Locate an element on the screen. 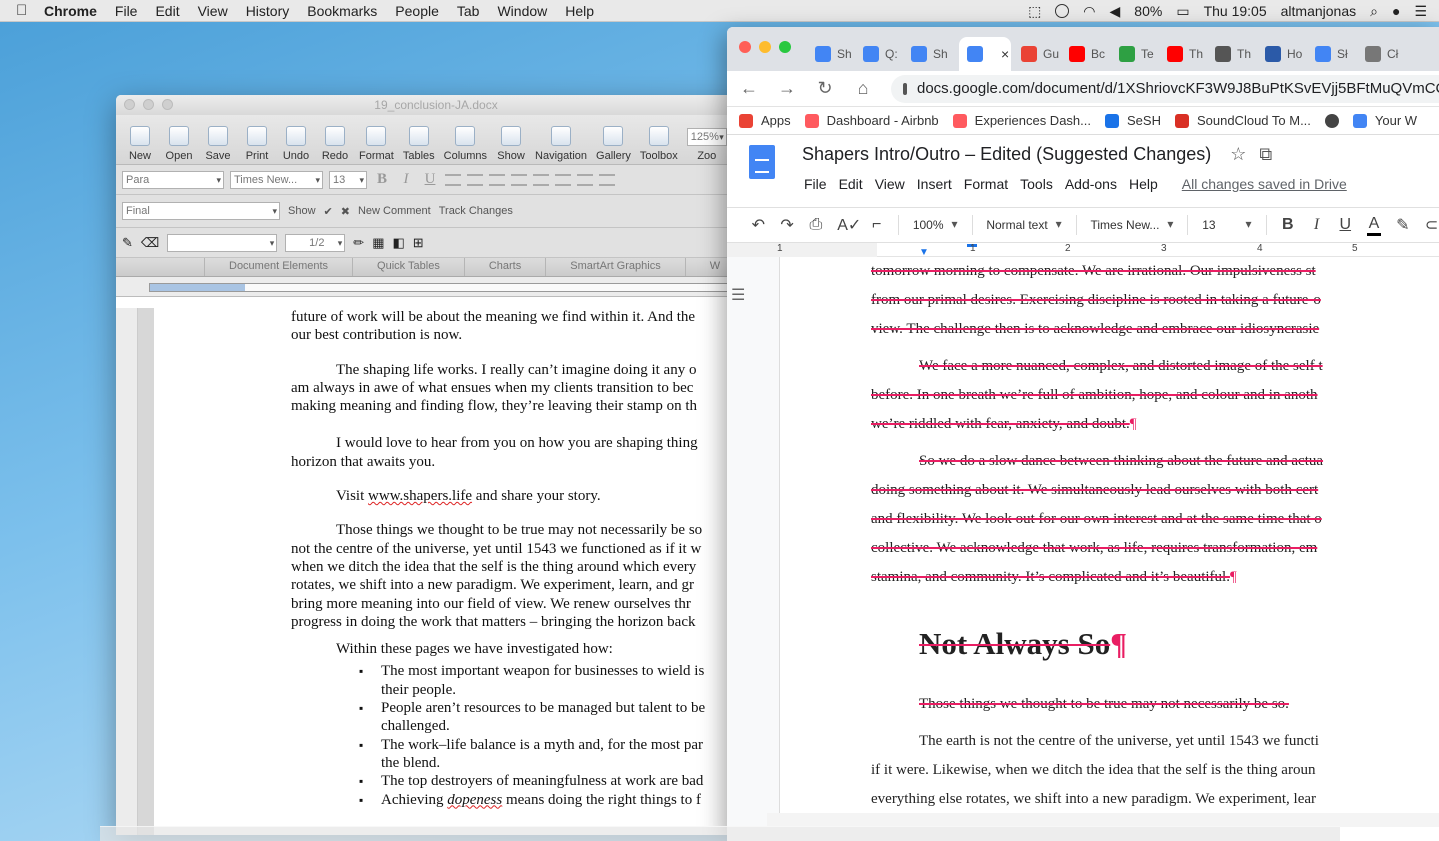 Image resolution: width=1439 pixels, height=841 pixels. browser-tab: Sh is located at coordinates (926, 54).